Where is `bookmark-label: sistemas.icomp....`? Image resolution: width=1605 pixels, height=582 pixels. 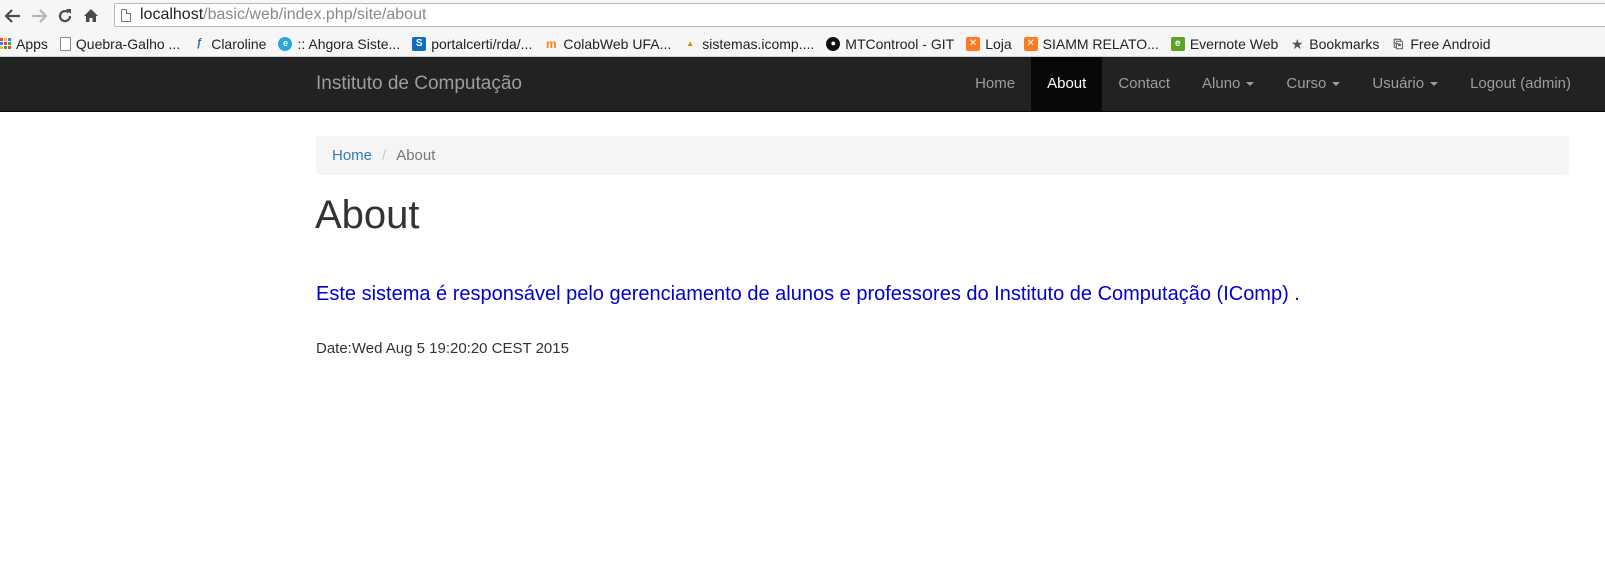 bookmark-label: sistemas.icomp.... is located at coordinates (758, 43).